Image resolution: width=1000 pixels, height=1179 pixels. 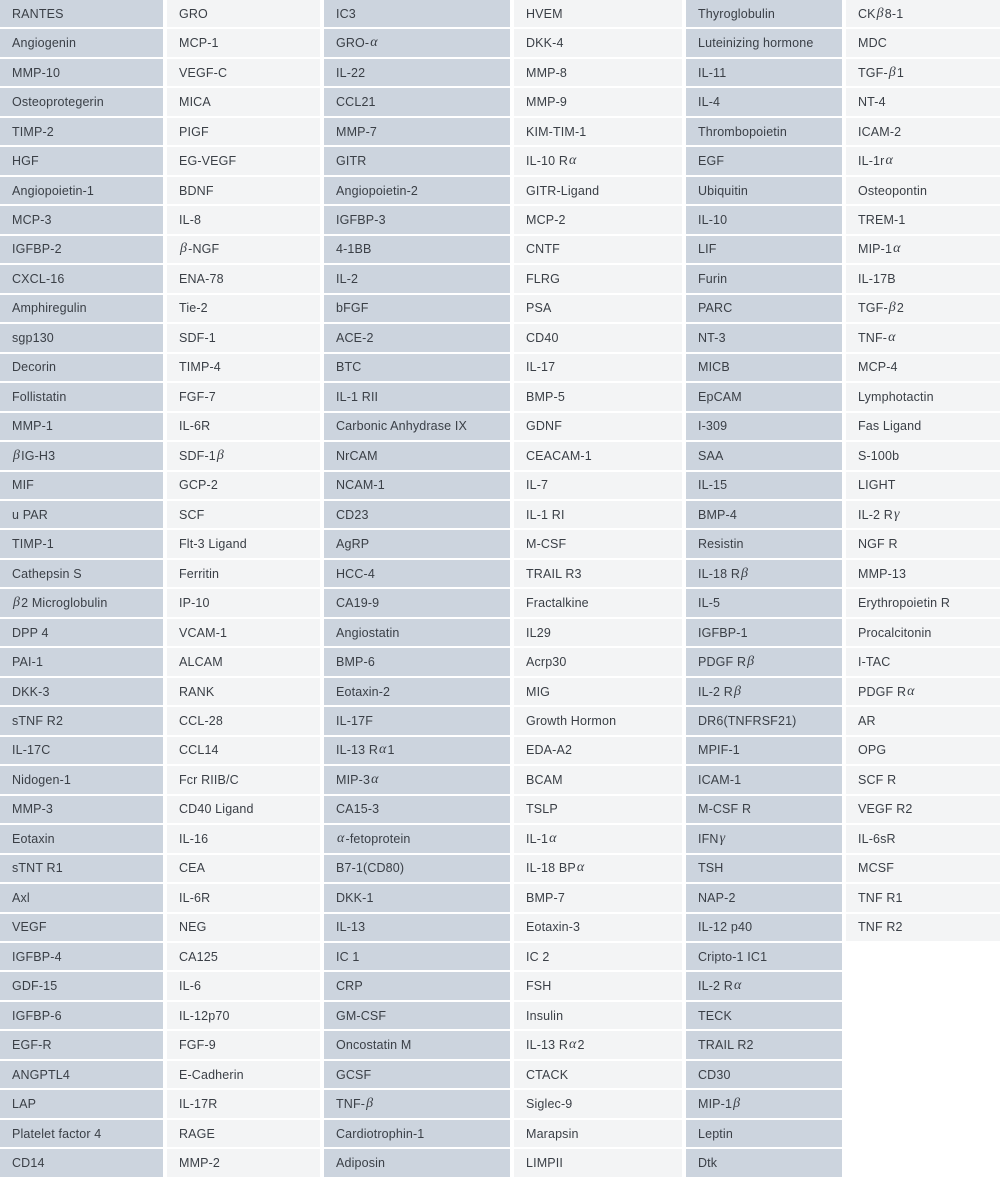 What do you see at coordinates (764, 545) in the screenshot?
I see `table-cell: Resistin` at bounding box center [764, 545].